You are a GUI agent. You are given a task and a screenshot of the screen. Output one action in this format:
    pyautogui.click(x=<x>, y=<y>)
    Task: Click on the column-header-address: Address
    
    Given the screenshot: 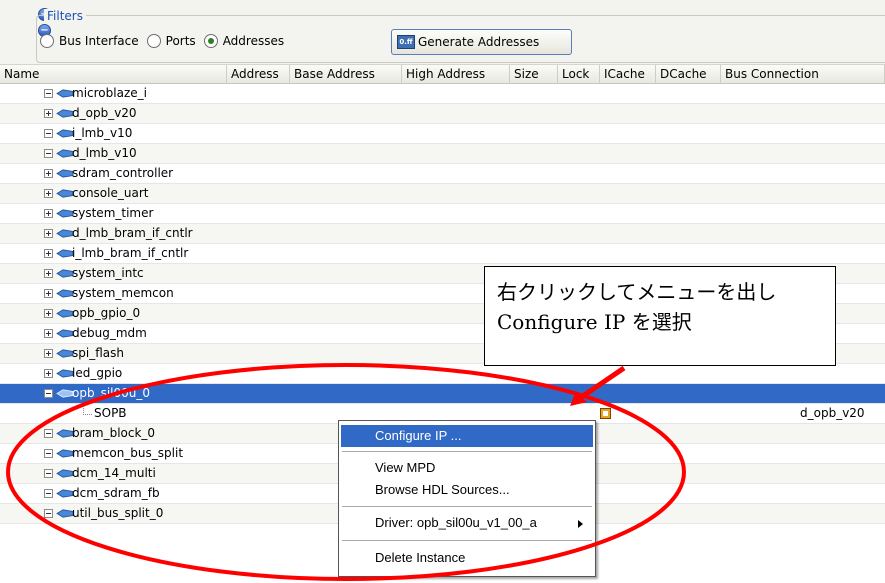 What is the action you would take?
    pyautogui.click(x=258, y=74)
    